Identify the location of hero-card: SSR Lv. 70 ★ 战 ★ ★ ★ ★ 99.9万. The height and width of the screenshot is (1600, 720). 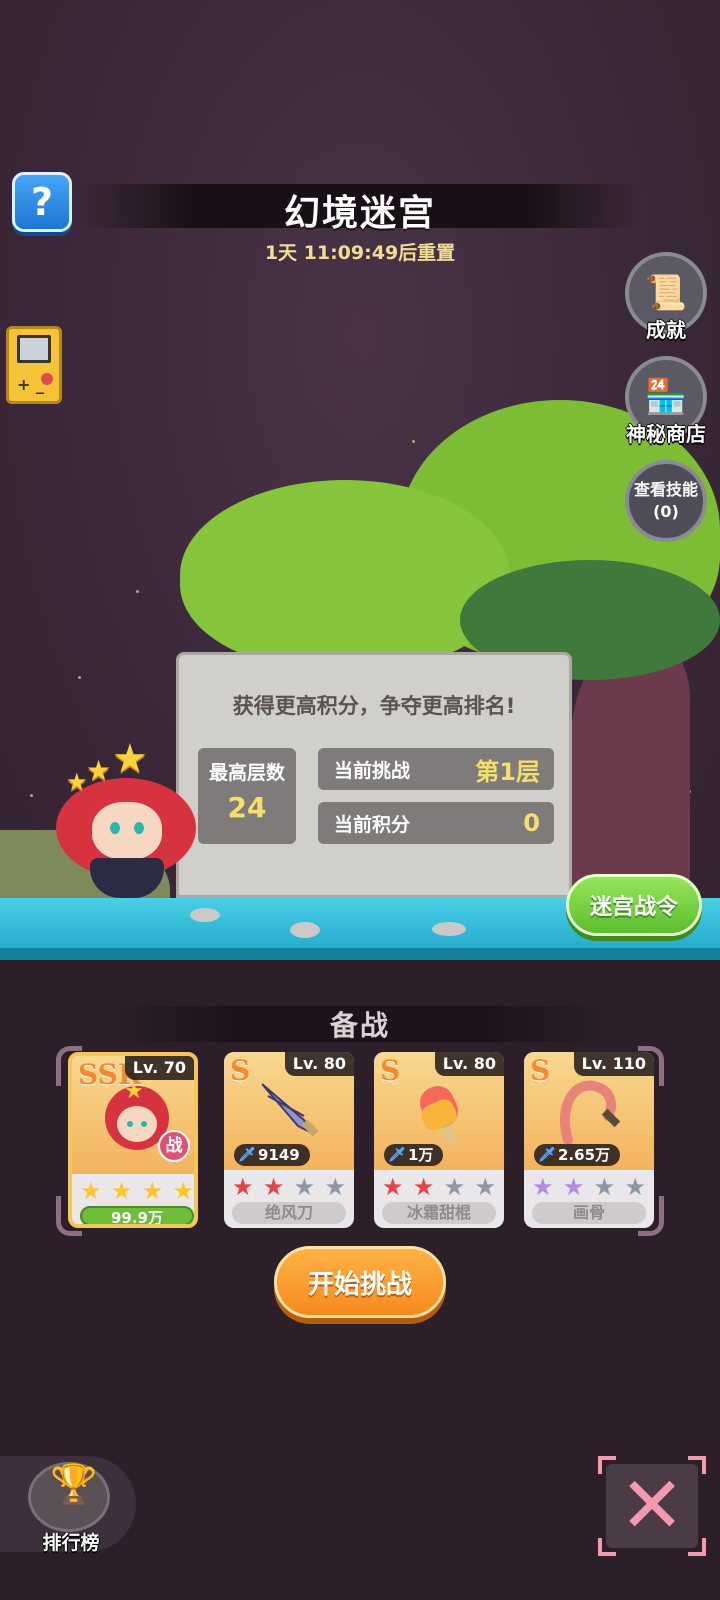
(133, 1140).